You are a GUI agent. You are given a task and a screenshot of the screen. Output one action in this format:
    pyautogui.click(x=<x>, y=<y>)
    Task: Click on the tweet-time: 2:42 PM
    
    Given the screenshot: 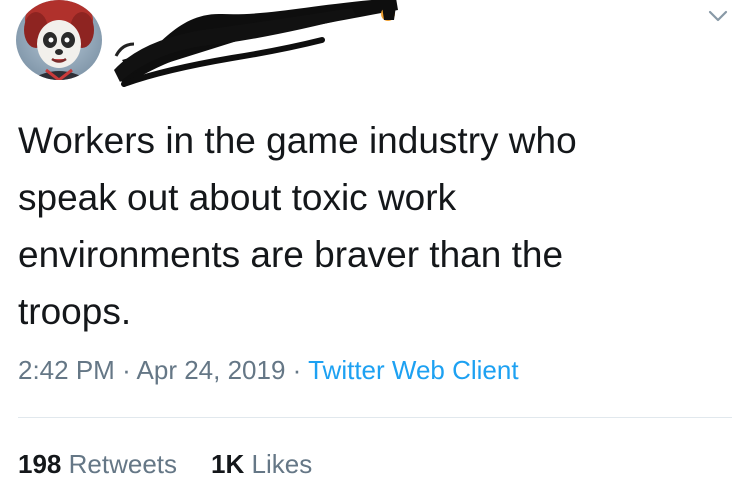 What is the action you would take?
    pyautogui.click(x=66, y=370)
    